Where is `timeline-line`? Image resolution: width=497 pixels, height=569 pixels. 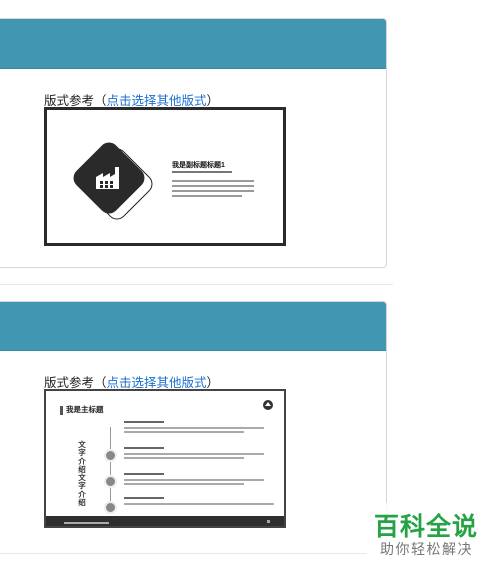
timeline-line is located at coordinates (110, 468).